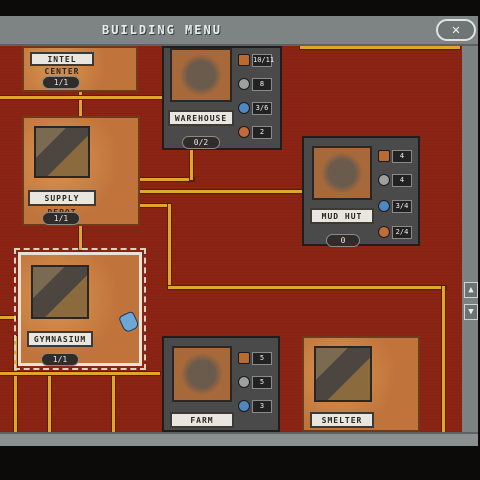 This screenshot has width=480, height=480. Describe the element at coordinates (62, 64) in the screenshot. I see `building-name: INTEL CENTER` at that location.